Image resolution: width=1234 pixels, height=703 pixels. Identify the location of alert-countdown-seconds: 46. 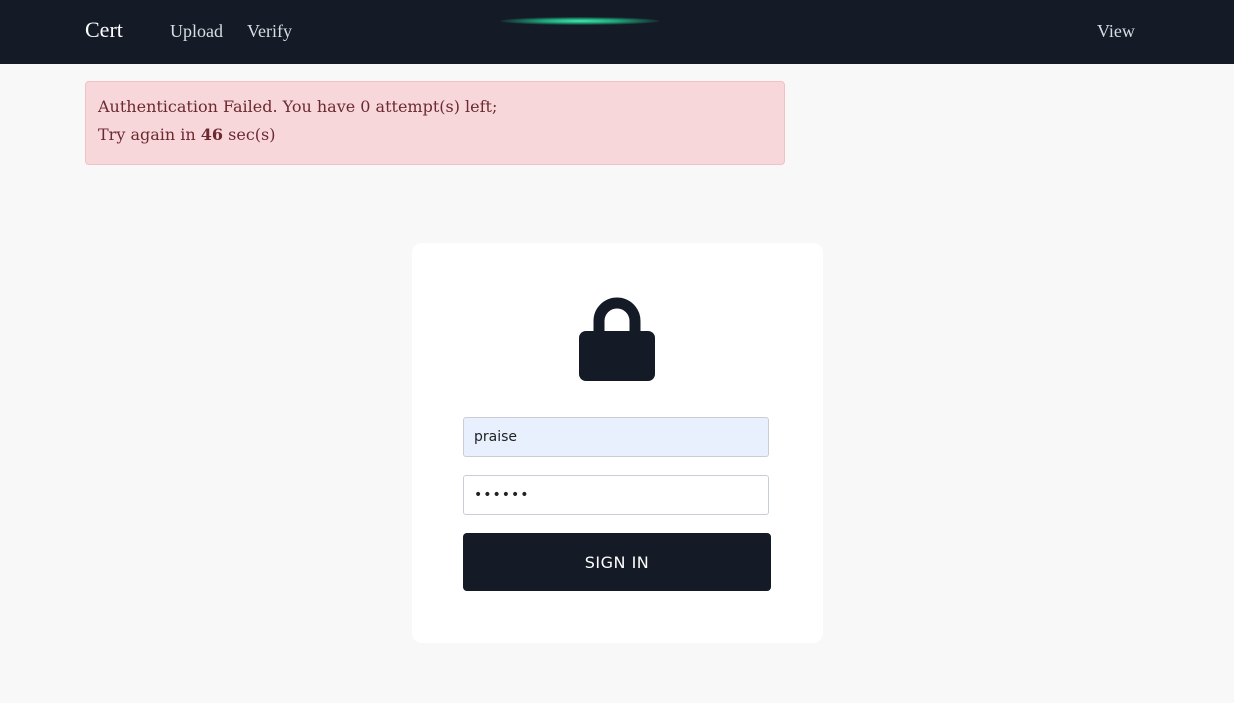
(212, 134).